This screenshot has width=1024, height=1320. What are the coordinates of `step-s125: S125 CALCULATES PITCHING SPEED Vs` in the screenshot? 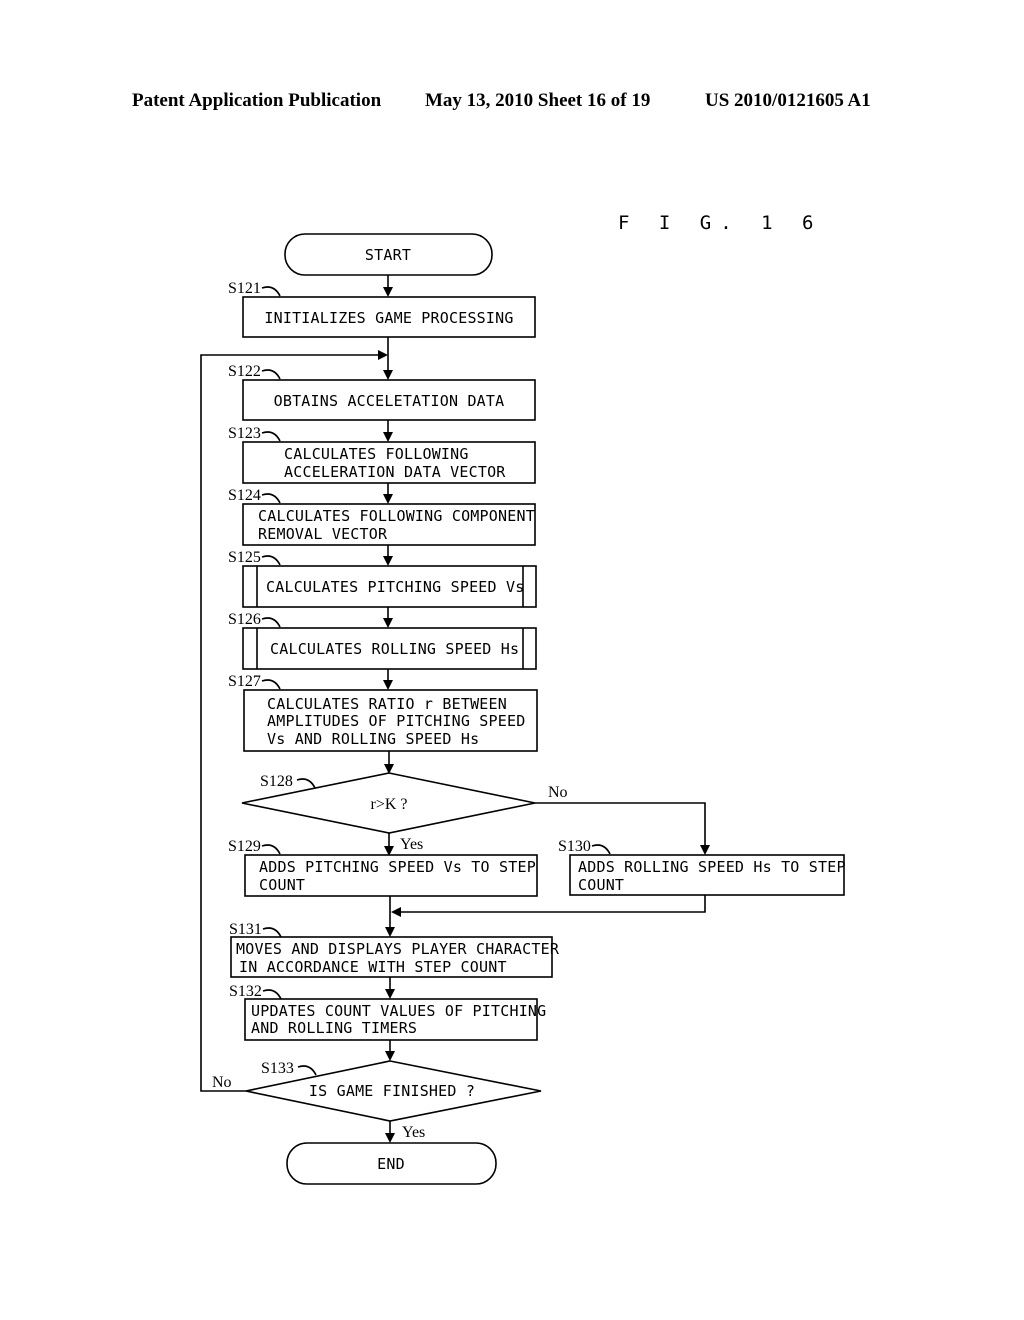 It's located at (382, 578).